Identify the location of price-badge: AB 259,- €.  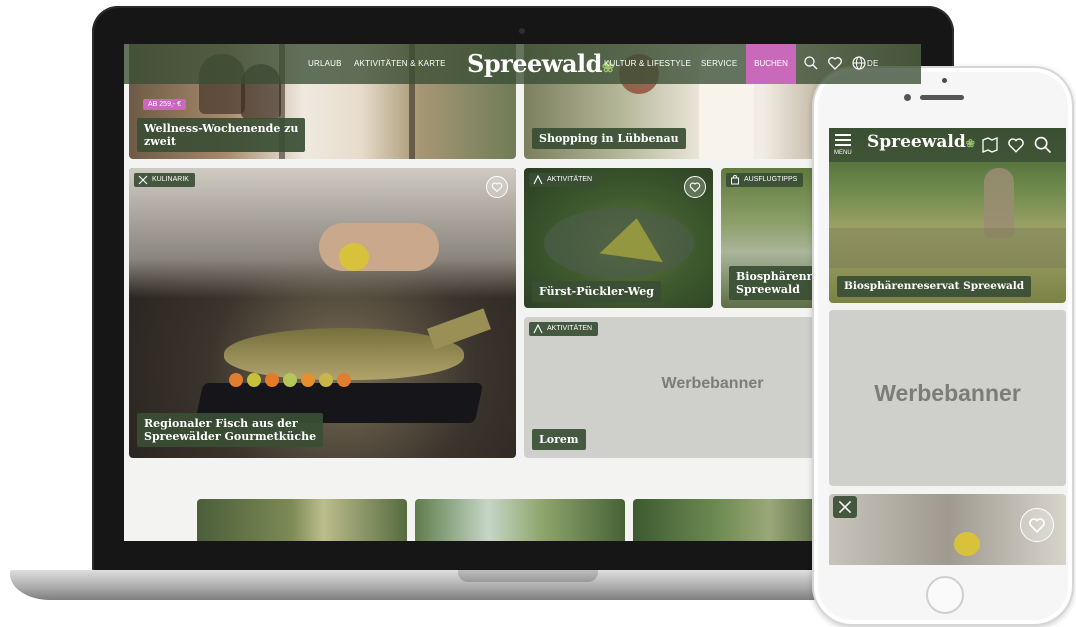
(165, 104).